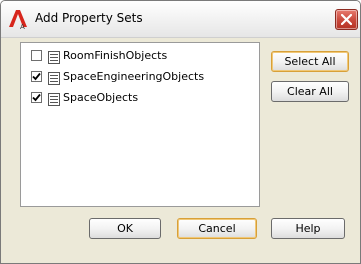 This screenshot has width=361, height=264. What do you see at coordinates (125, 228) in the screenshot?
I see `ok-button: OK` at bounding box center [125, 228].